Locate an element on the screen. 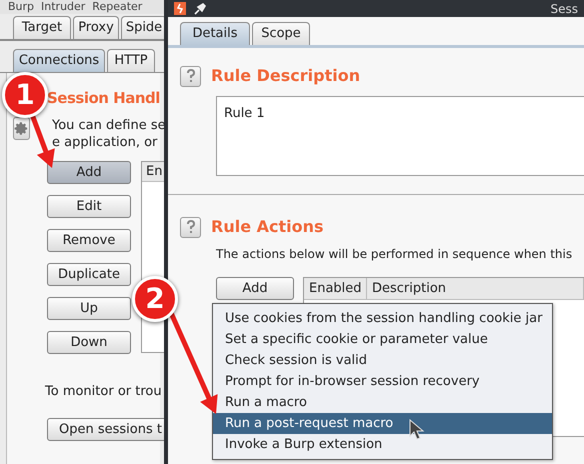 This screenshot has width=584, height=464. menu-item: Invoke a Burp extension is located at coordinates (382, 444).